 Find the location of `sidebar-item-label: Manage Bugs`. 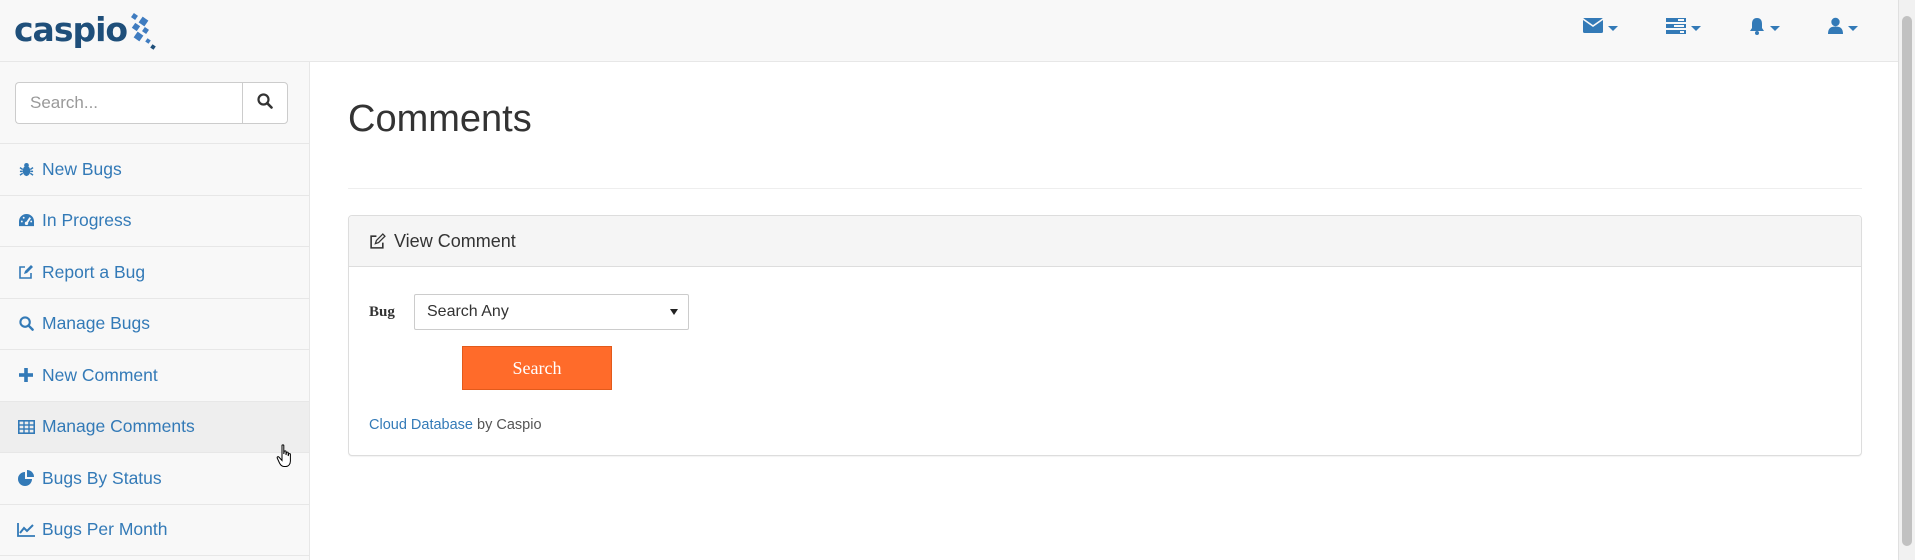

sidebar-item-label: Manage Bugs is located at coordinates (96, 323).